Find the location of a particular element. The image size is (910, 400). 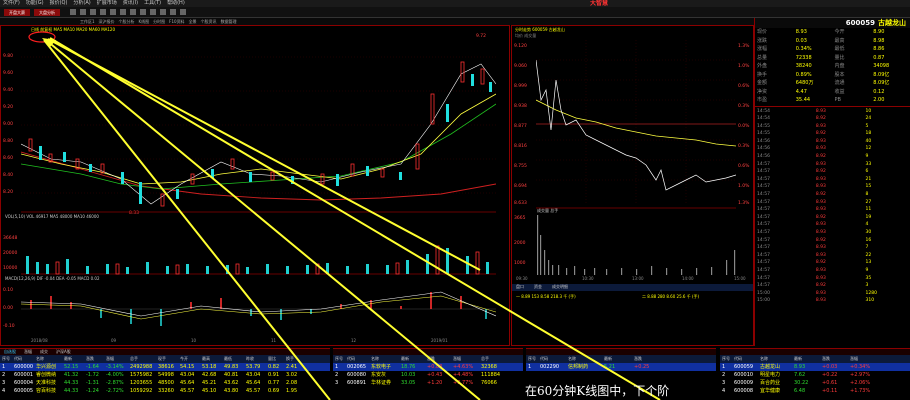

intraday-bottom-tabs: 盘口 资金 成交明细 is located at coordinates (632, 287).